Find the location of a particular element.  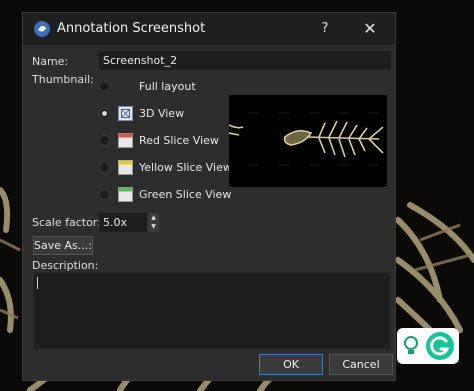

scale-factor-spinner: ▲ ▼ is located at coordinates (153, 222).